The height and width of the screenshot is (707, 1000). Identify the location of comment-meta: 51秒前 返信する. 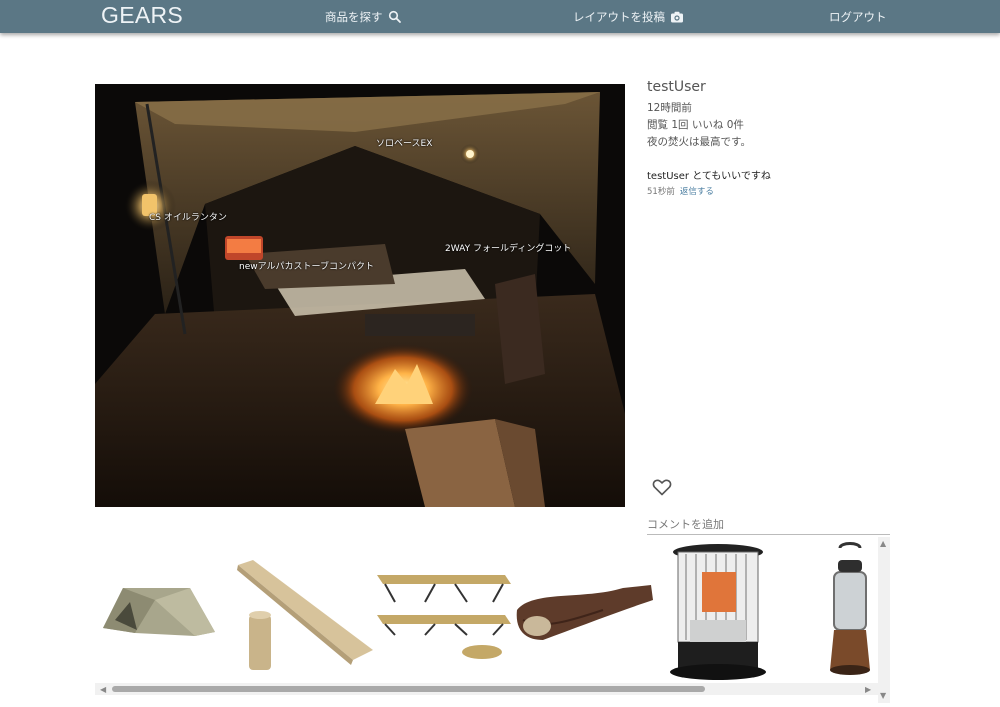
(680, 191).